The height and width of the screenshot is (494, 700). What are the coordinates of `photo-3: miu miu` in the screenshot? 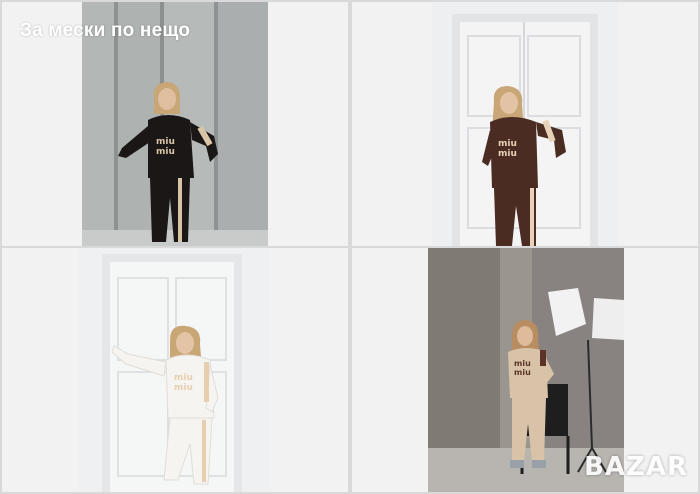 It's located at (174, 370).